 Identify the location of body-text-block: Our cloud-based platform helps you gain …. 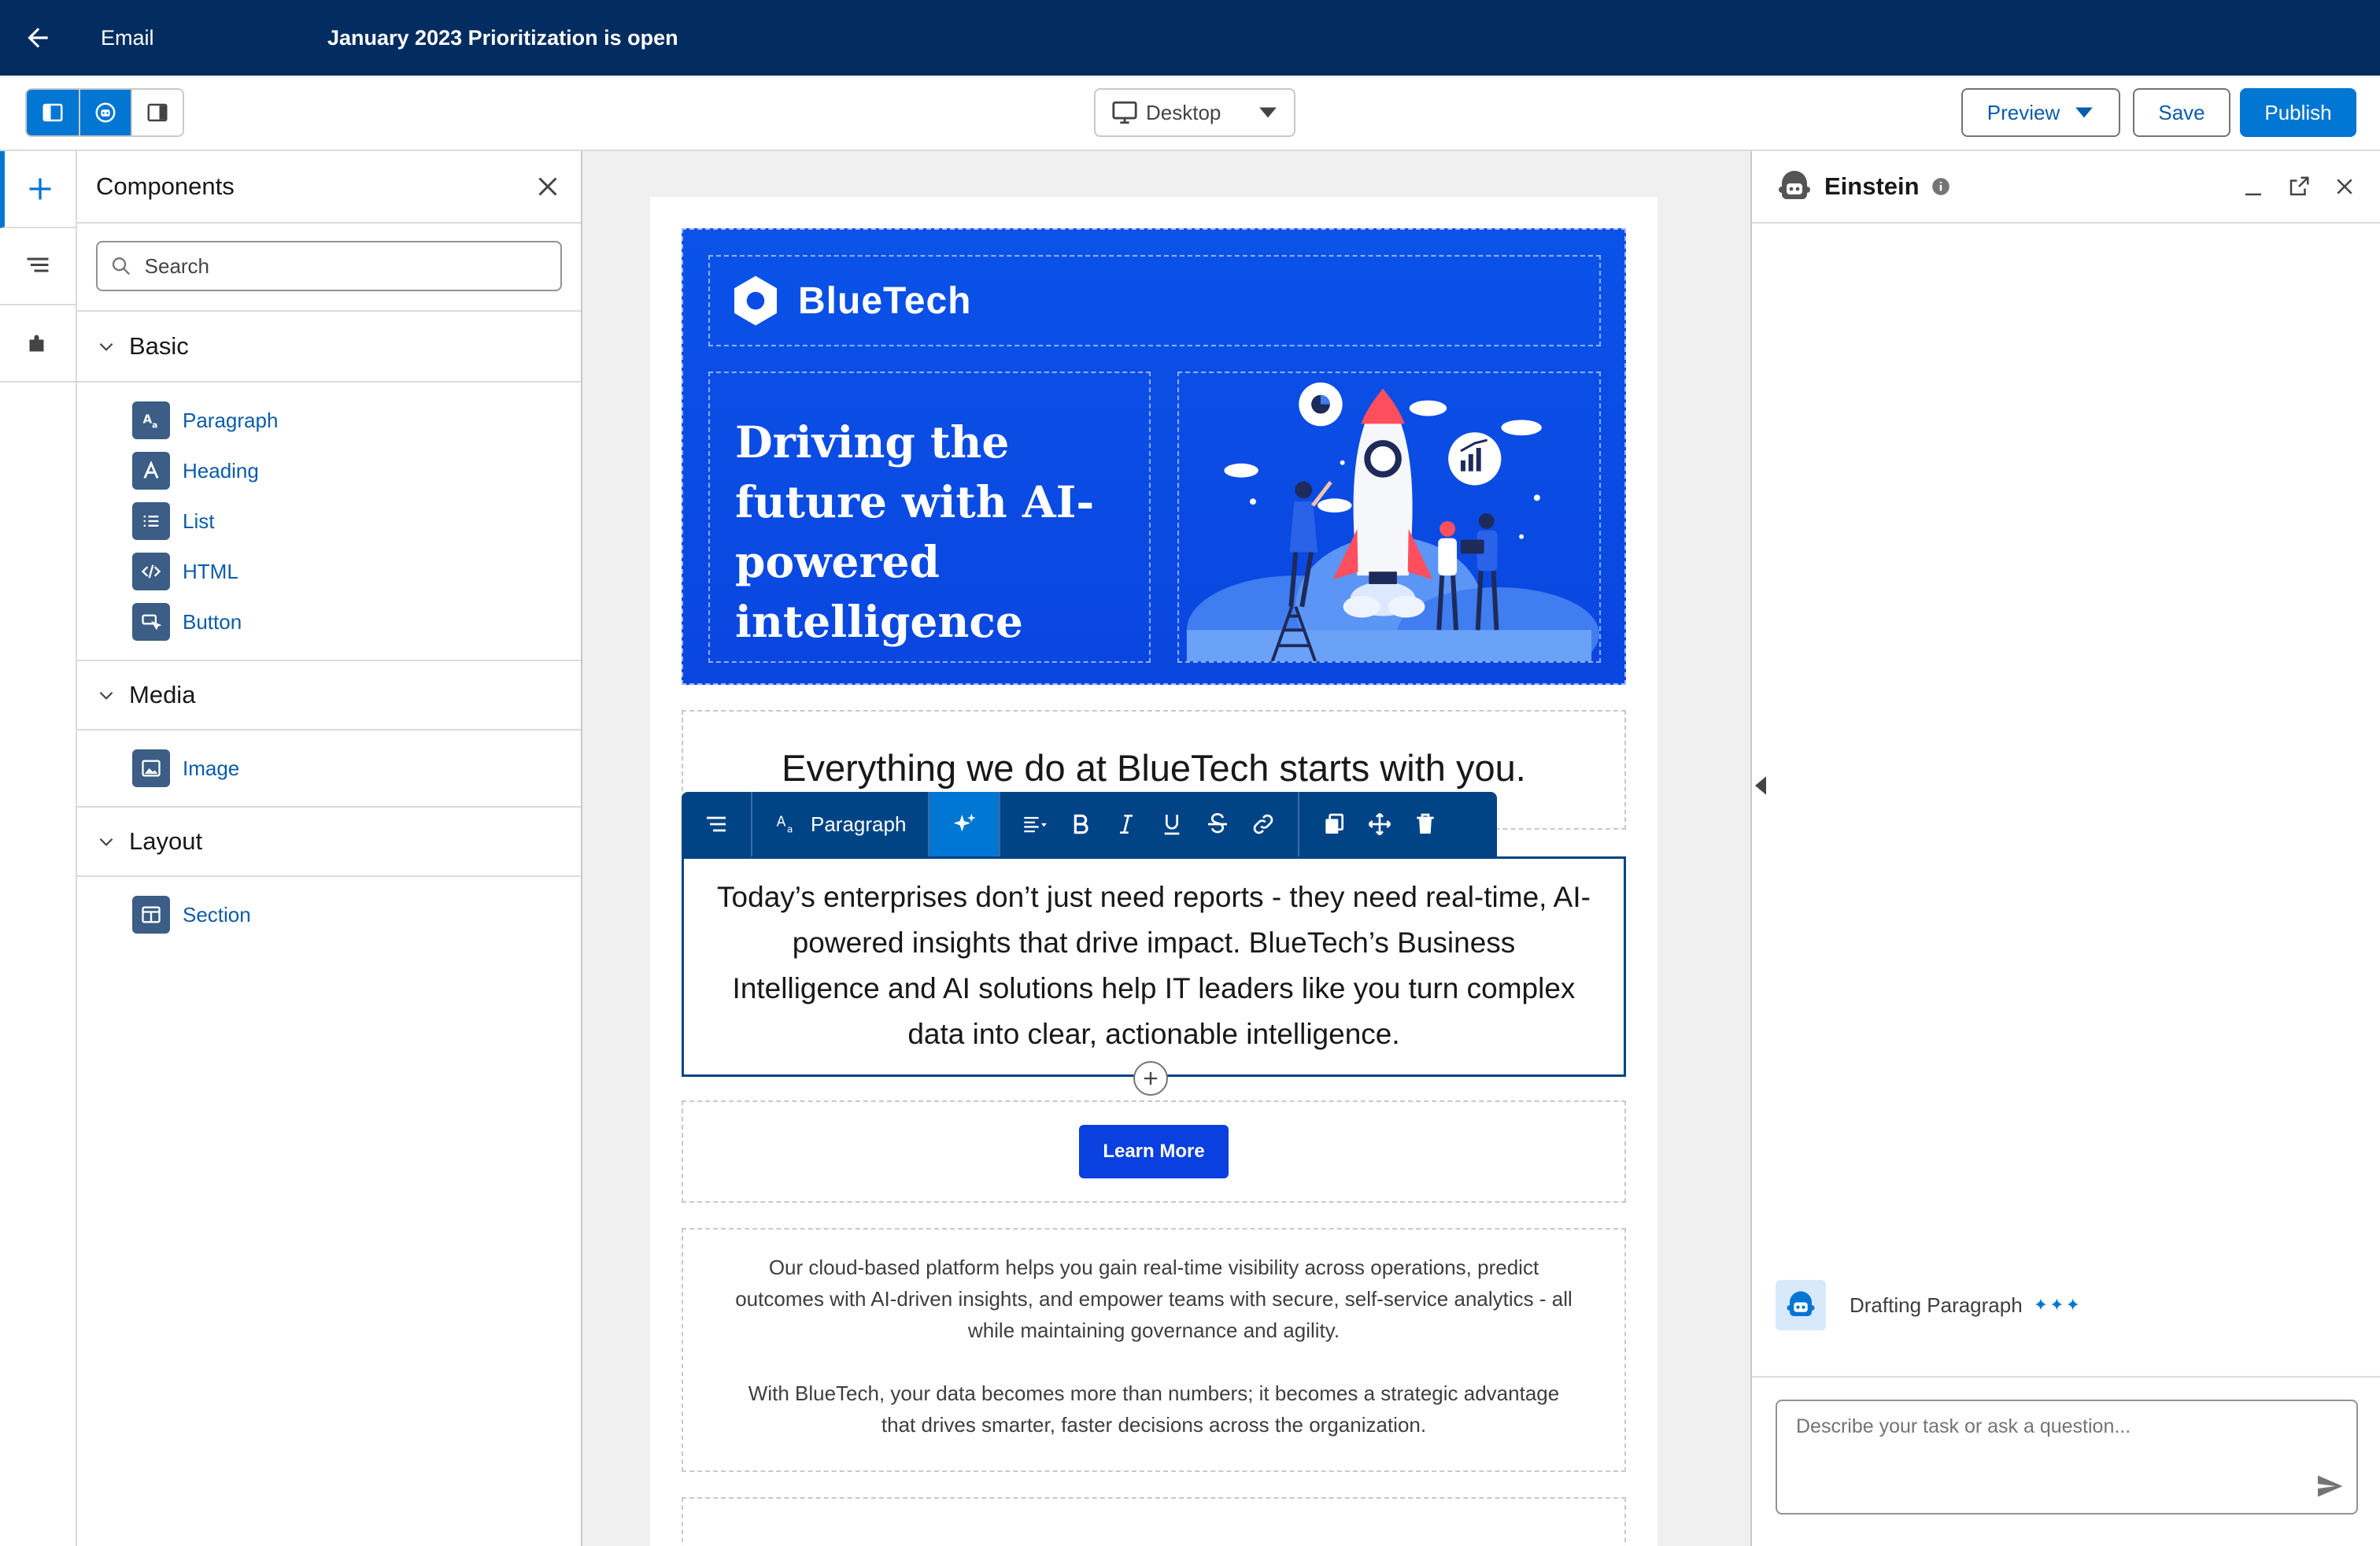
(1154, 1350).